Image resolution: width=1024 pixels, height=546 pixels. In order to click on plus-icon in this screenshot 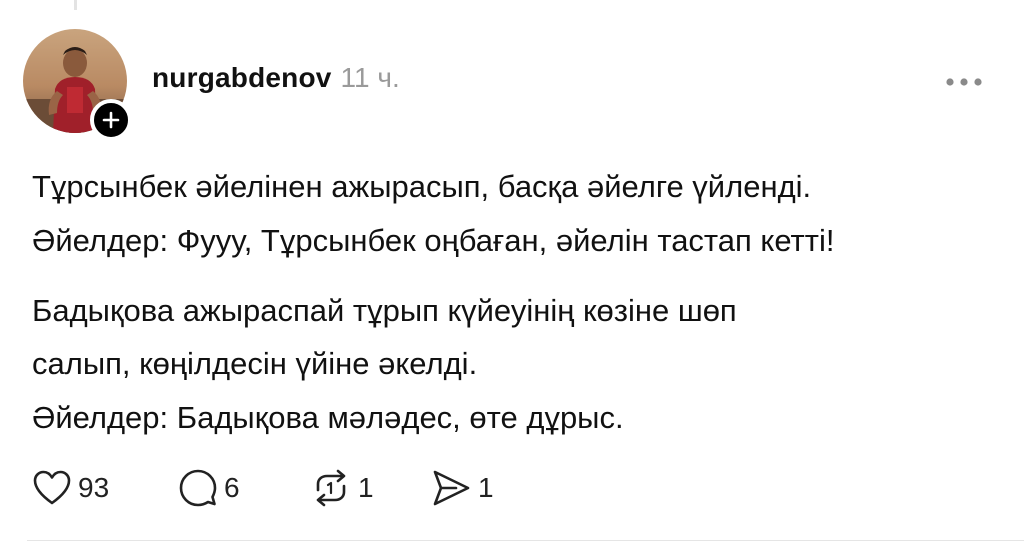, I will do `click(111, 120)`.